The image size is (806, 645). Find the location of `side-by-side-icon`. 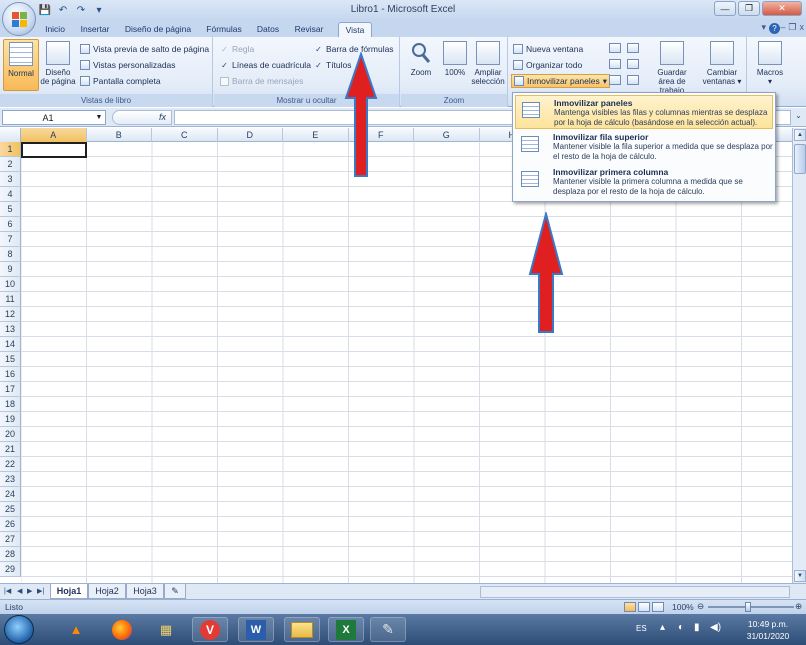

side-by-side-icon is located at coordinates (633, 48).